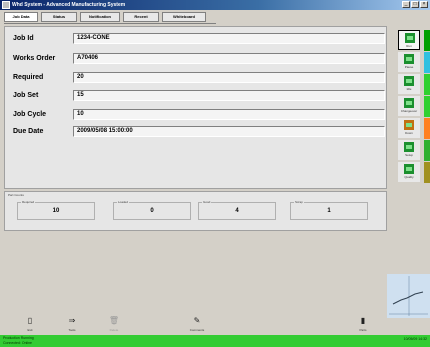  I want to click on state-button-changeover: Changeover, so click(409, 106).